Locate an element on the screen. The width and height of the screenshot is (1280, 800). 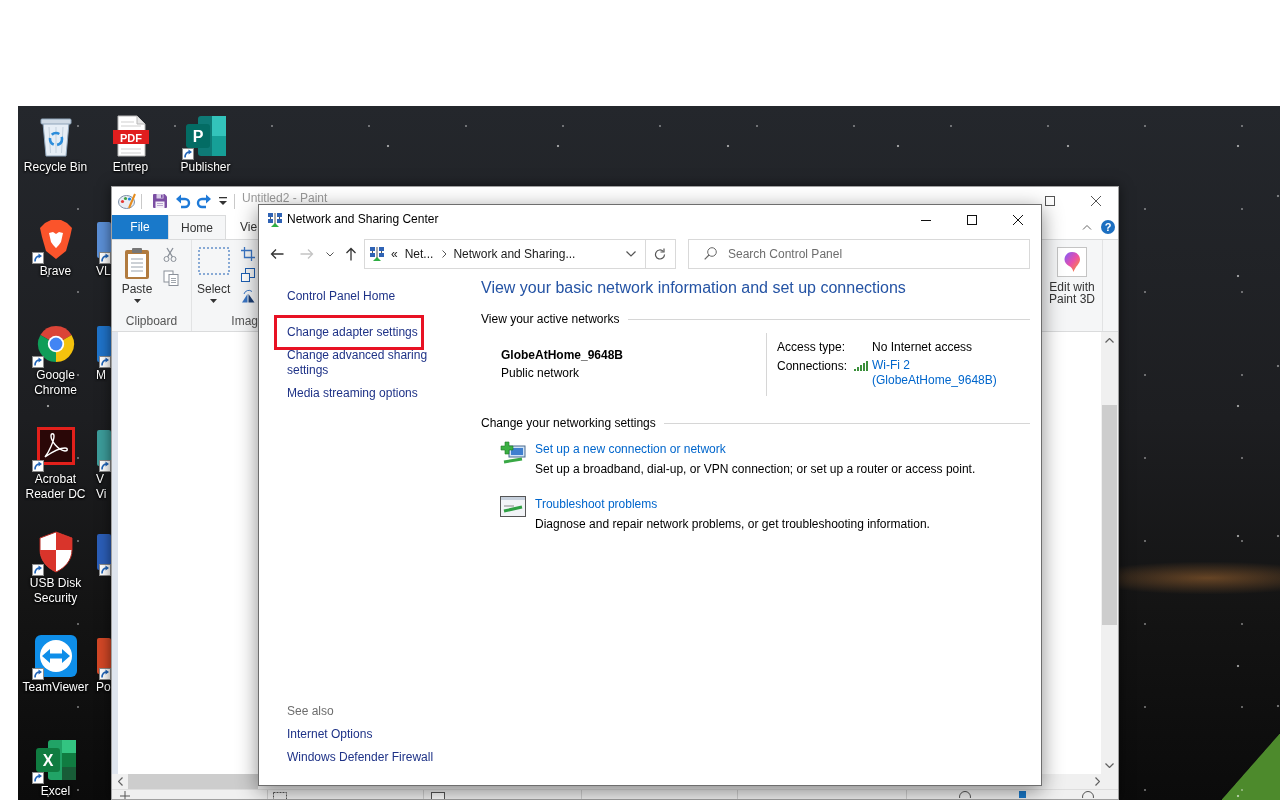
scroll-down-icon is located at coordinates (1109, 765).